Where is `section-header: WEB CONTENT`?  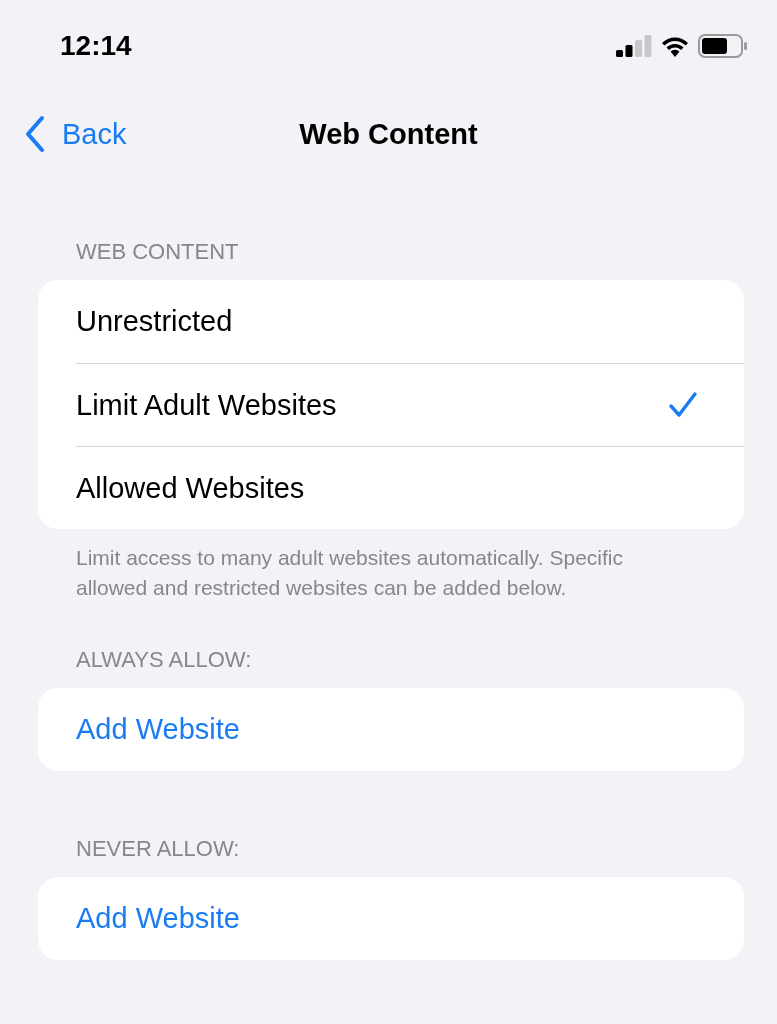 section-header: WEB CONTENT is located at coordinates (157, 252).